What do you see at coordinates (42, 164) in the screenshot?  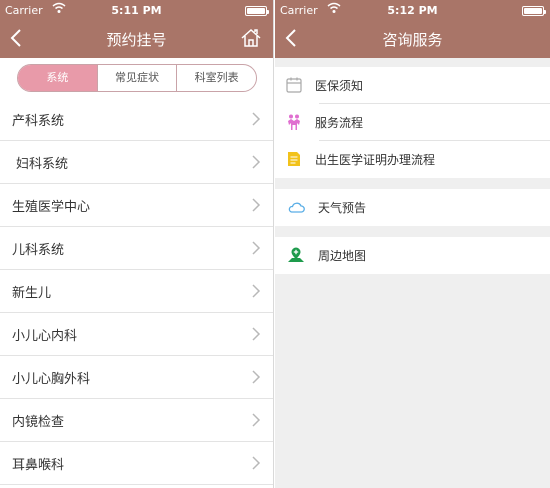 I see `list-item-label: 妇科系统` at bounding box center [42, 164].